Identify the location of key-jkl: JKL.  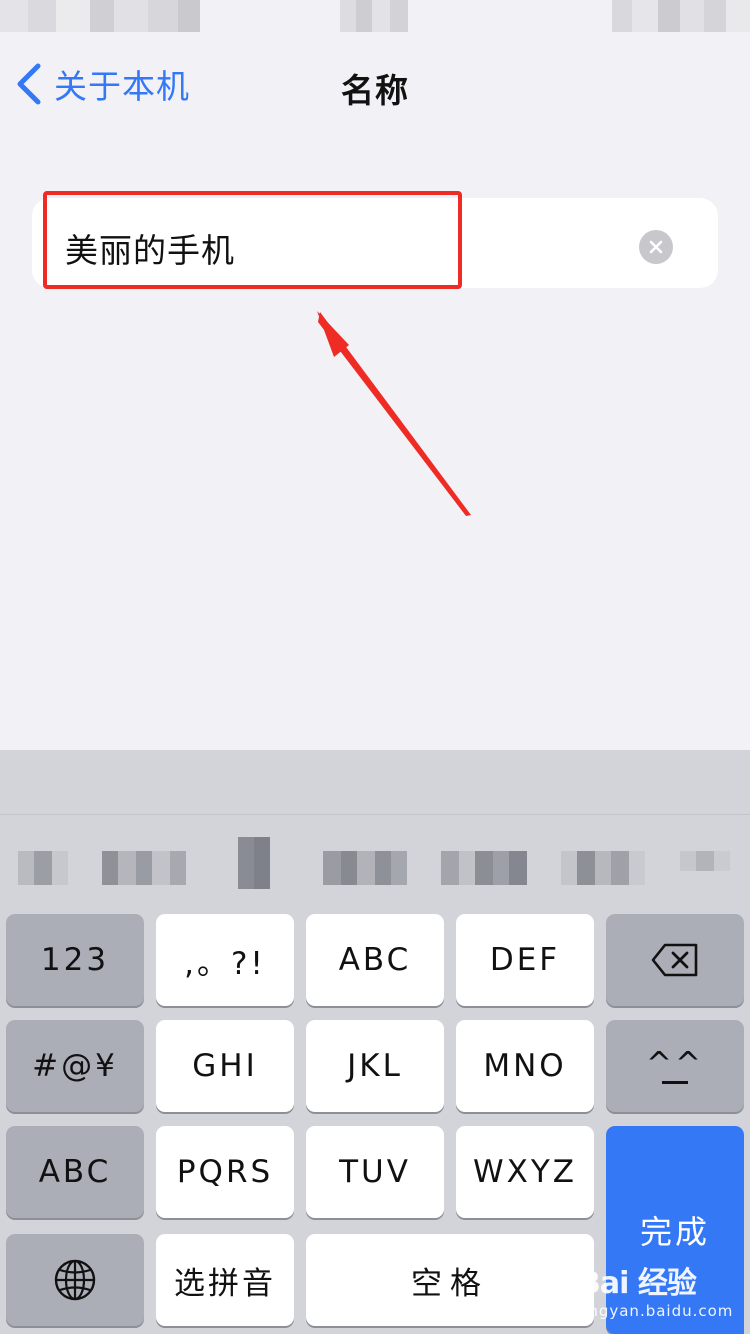
(375, 1066).